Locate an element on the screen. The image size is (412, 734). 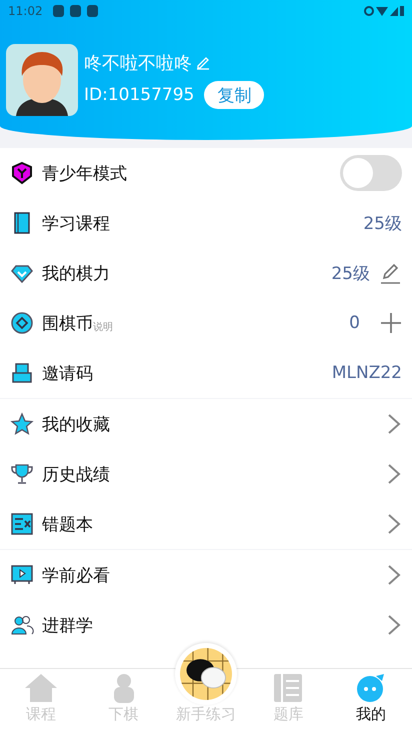
row-label: 青少年模式 is located at coordinates (84, 173).